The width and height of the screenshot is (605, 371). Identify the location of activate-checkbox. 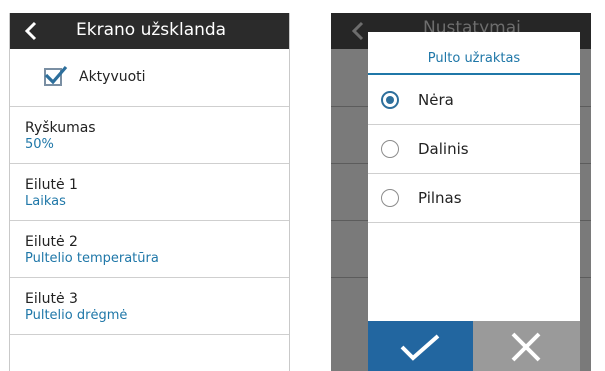
(56, 75).